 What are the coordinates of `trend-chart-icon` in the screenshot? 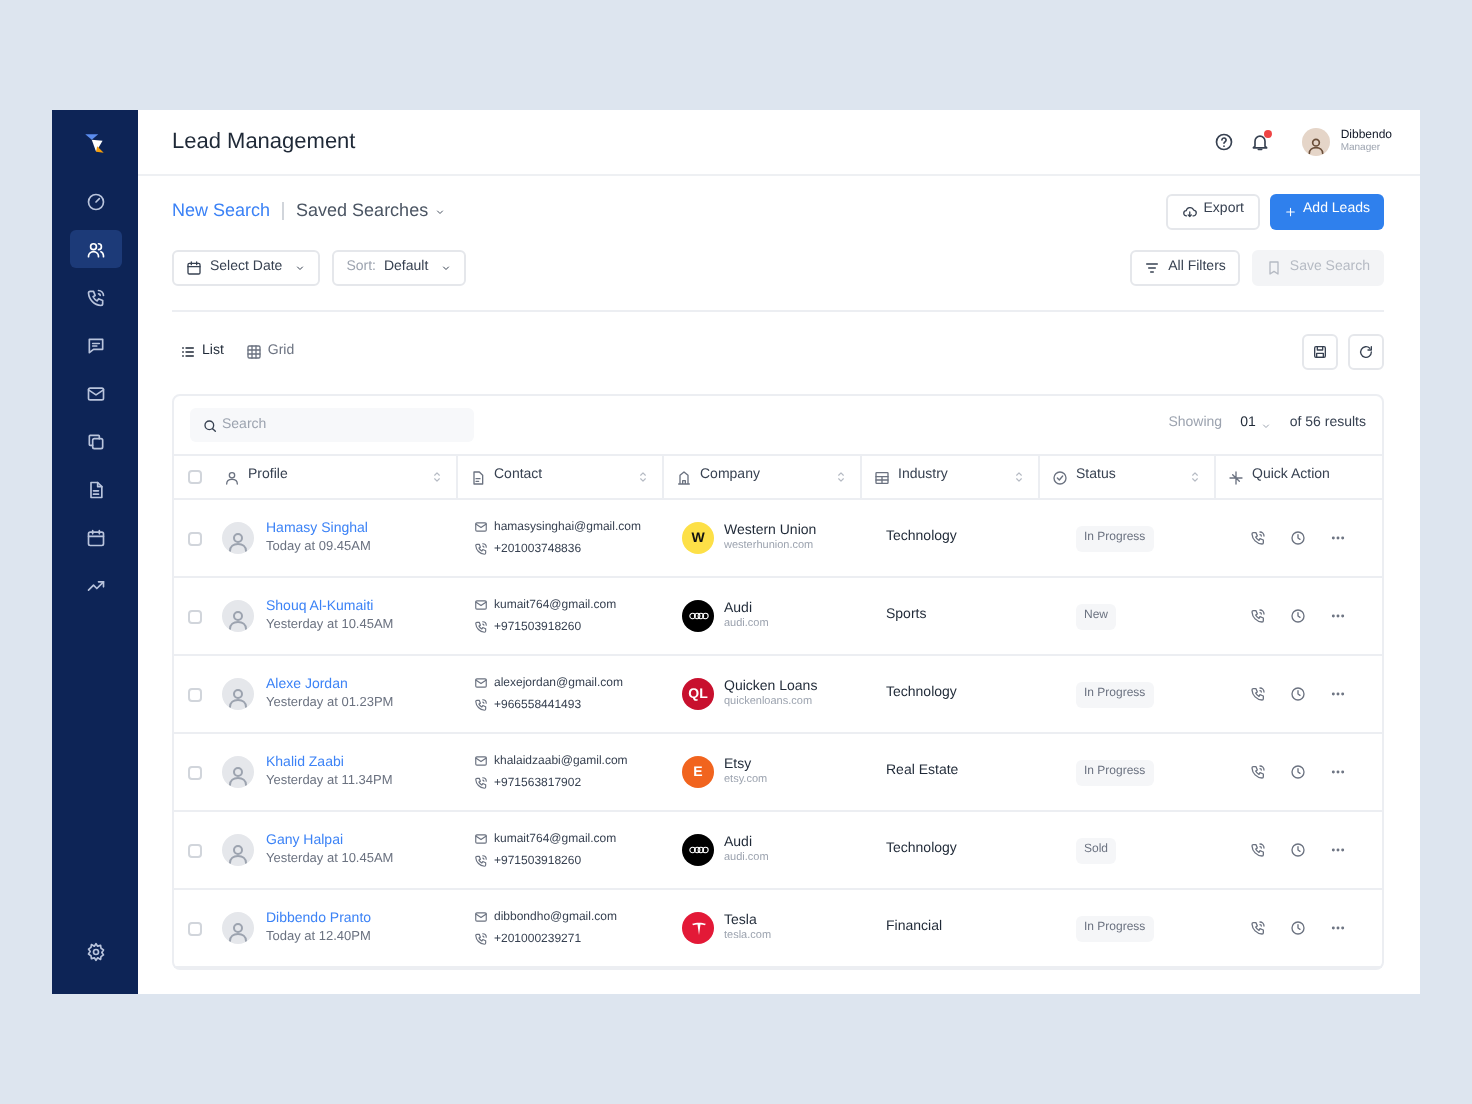 It's located at (95, 585).